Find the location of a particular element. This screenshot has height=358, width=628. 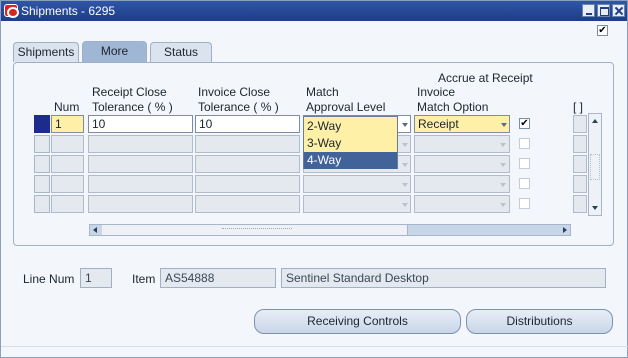

bottom-divider is located at coordinates (314, 346).